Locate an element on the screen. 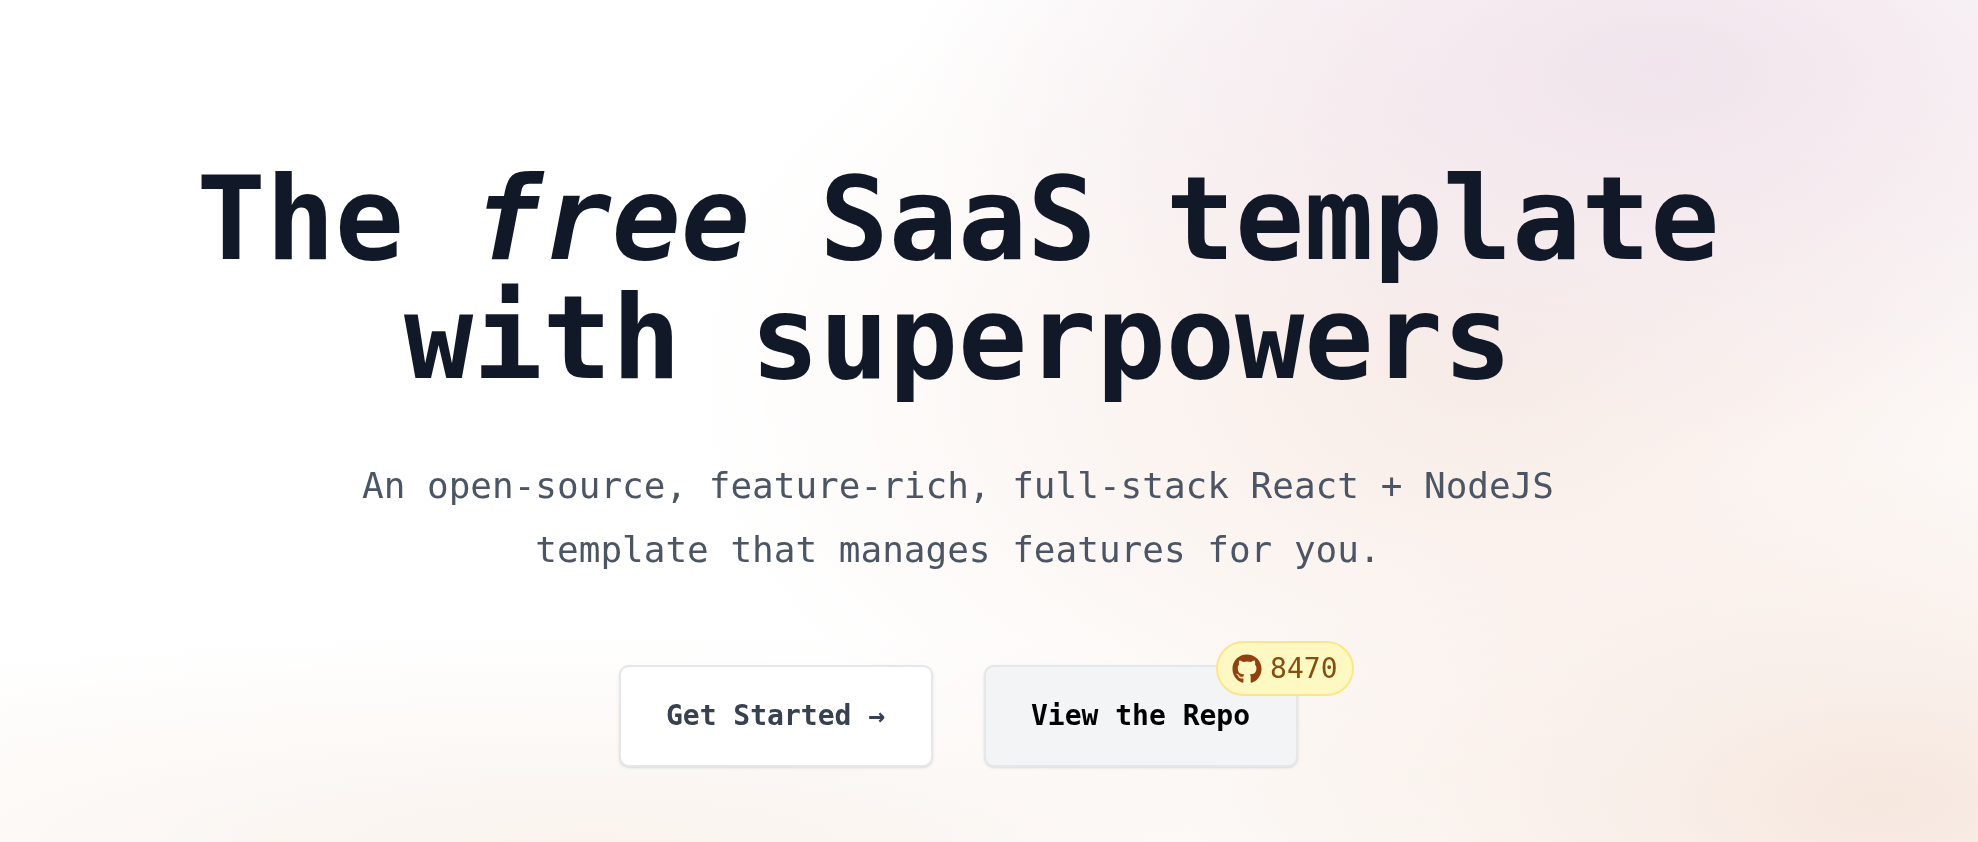 The image size is (1978, 842). hero-subtitle: An open-source, feature-rich, full-stack React + NodeJS template that manages features for you. is located at coordinates (958, 518).